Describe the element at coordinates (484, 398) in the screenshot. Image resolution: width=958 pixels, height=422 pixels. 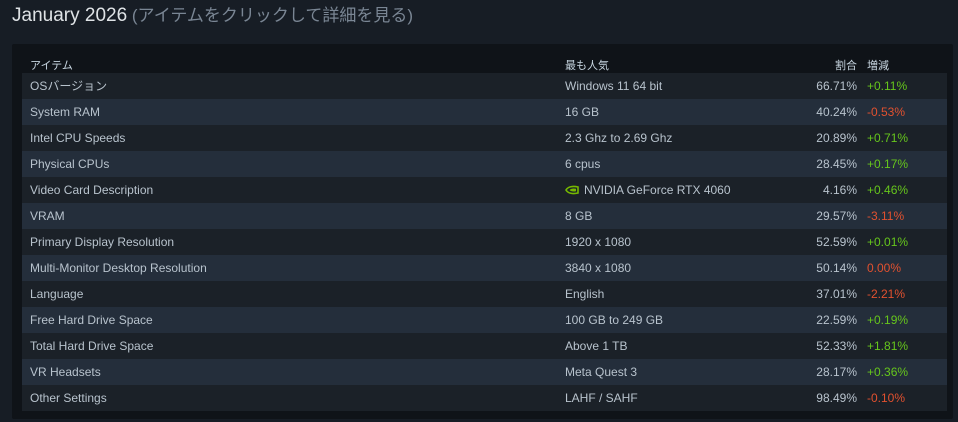
I see `table-row: Other Settings LAHF / SAHF 98.49% -0.10%` at that location.